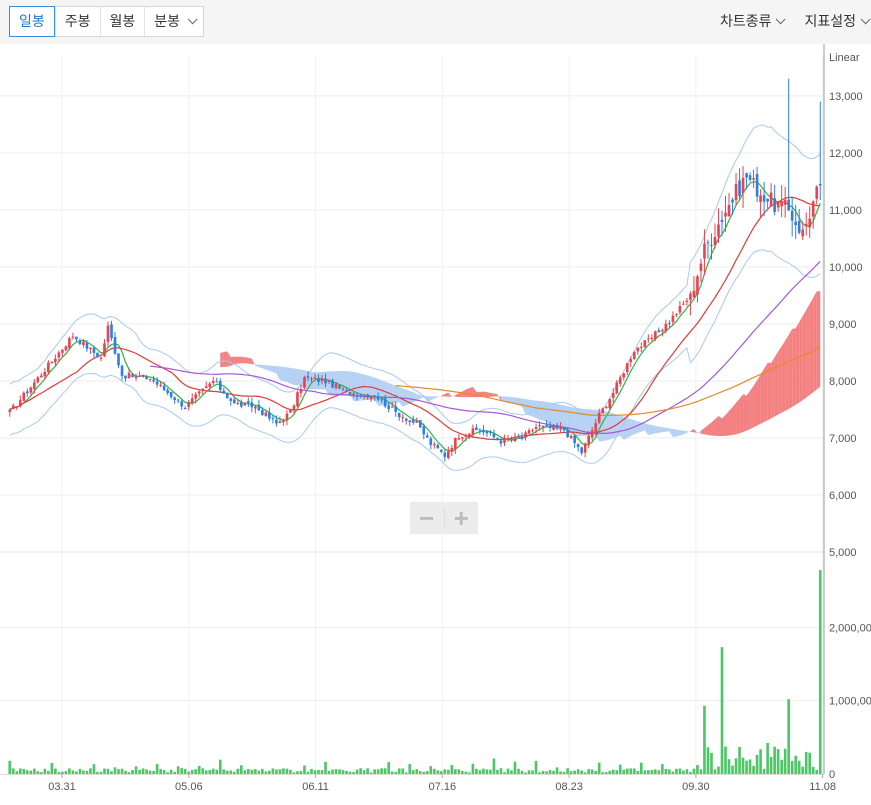 This screenshot has height=805, width=871. I want to click on zoom-in-button: +, so click(461, 518).